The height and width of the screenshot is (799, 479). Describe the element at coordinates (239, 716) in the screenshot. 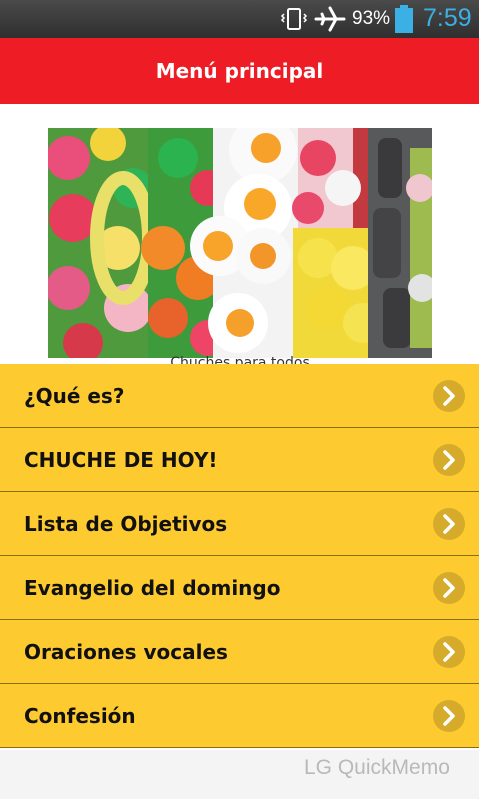

I see `menu-item-confesion: Confesión` at that location.